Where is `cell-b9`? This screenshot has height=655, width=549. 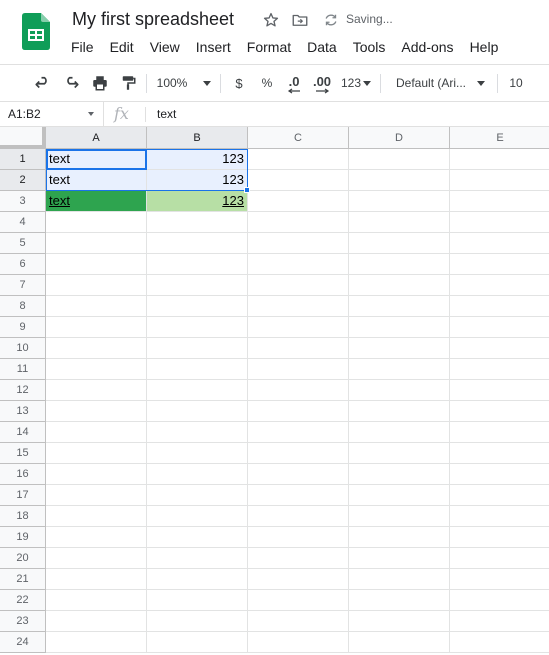
cell-b9 is located at coordinates (197, 327).